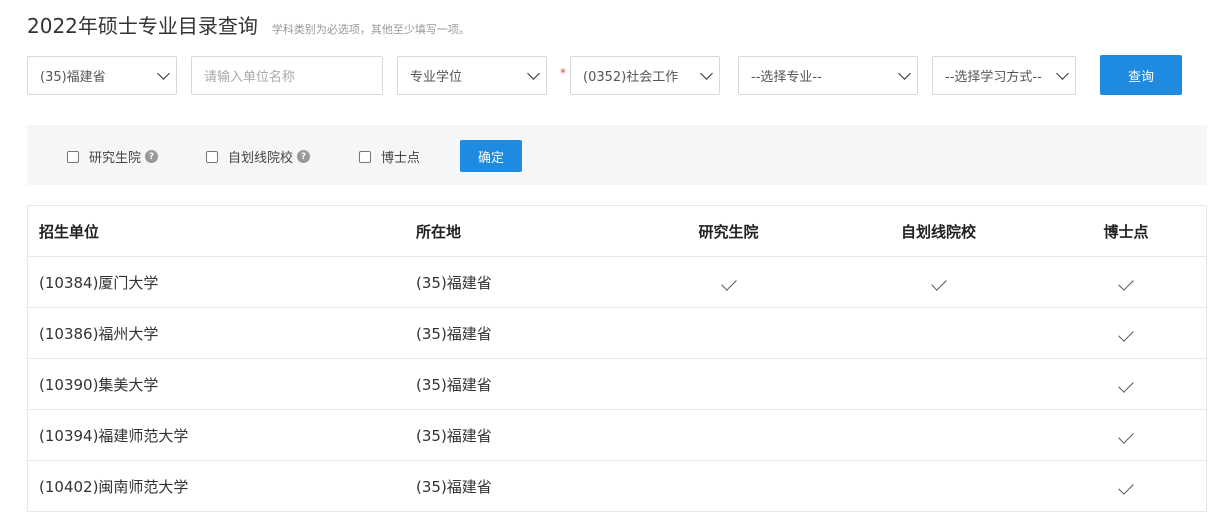  I want to click on discipline-value: (0352)社会工作, so click(631, 77).